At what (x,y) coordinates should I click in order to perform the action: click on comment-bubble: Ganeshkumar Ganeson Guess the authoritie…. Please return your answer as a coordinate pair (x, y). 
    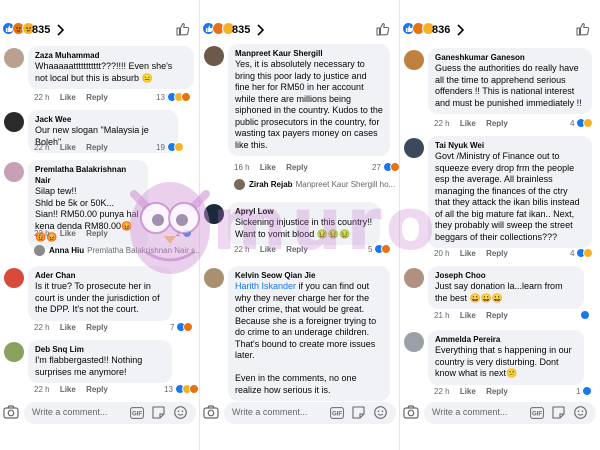
    Looking at the image, I should click on (510, 81).